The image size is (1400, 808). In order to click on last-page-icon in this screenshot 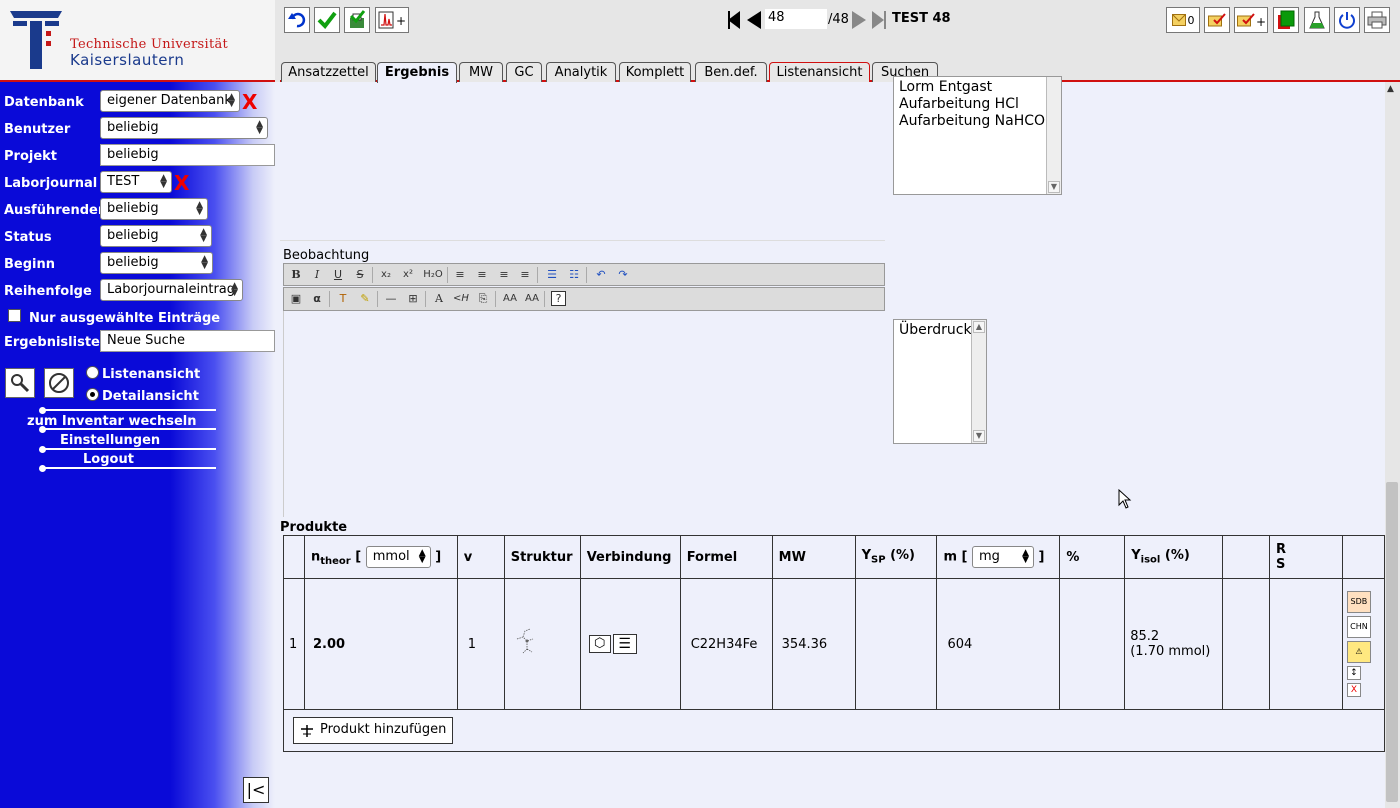, I will do `click(878, 20)`.